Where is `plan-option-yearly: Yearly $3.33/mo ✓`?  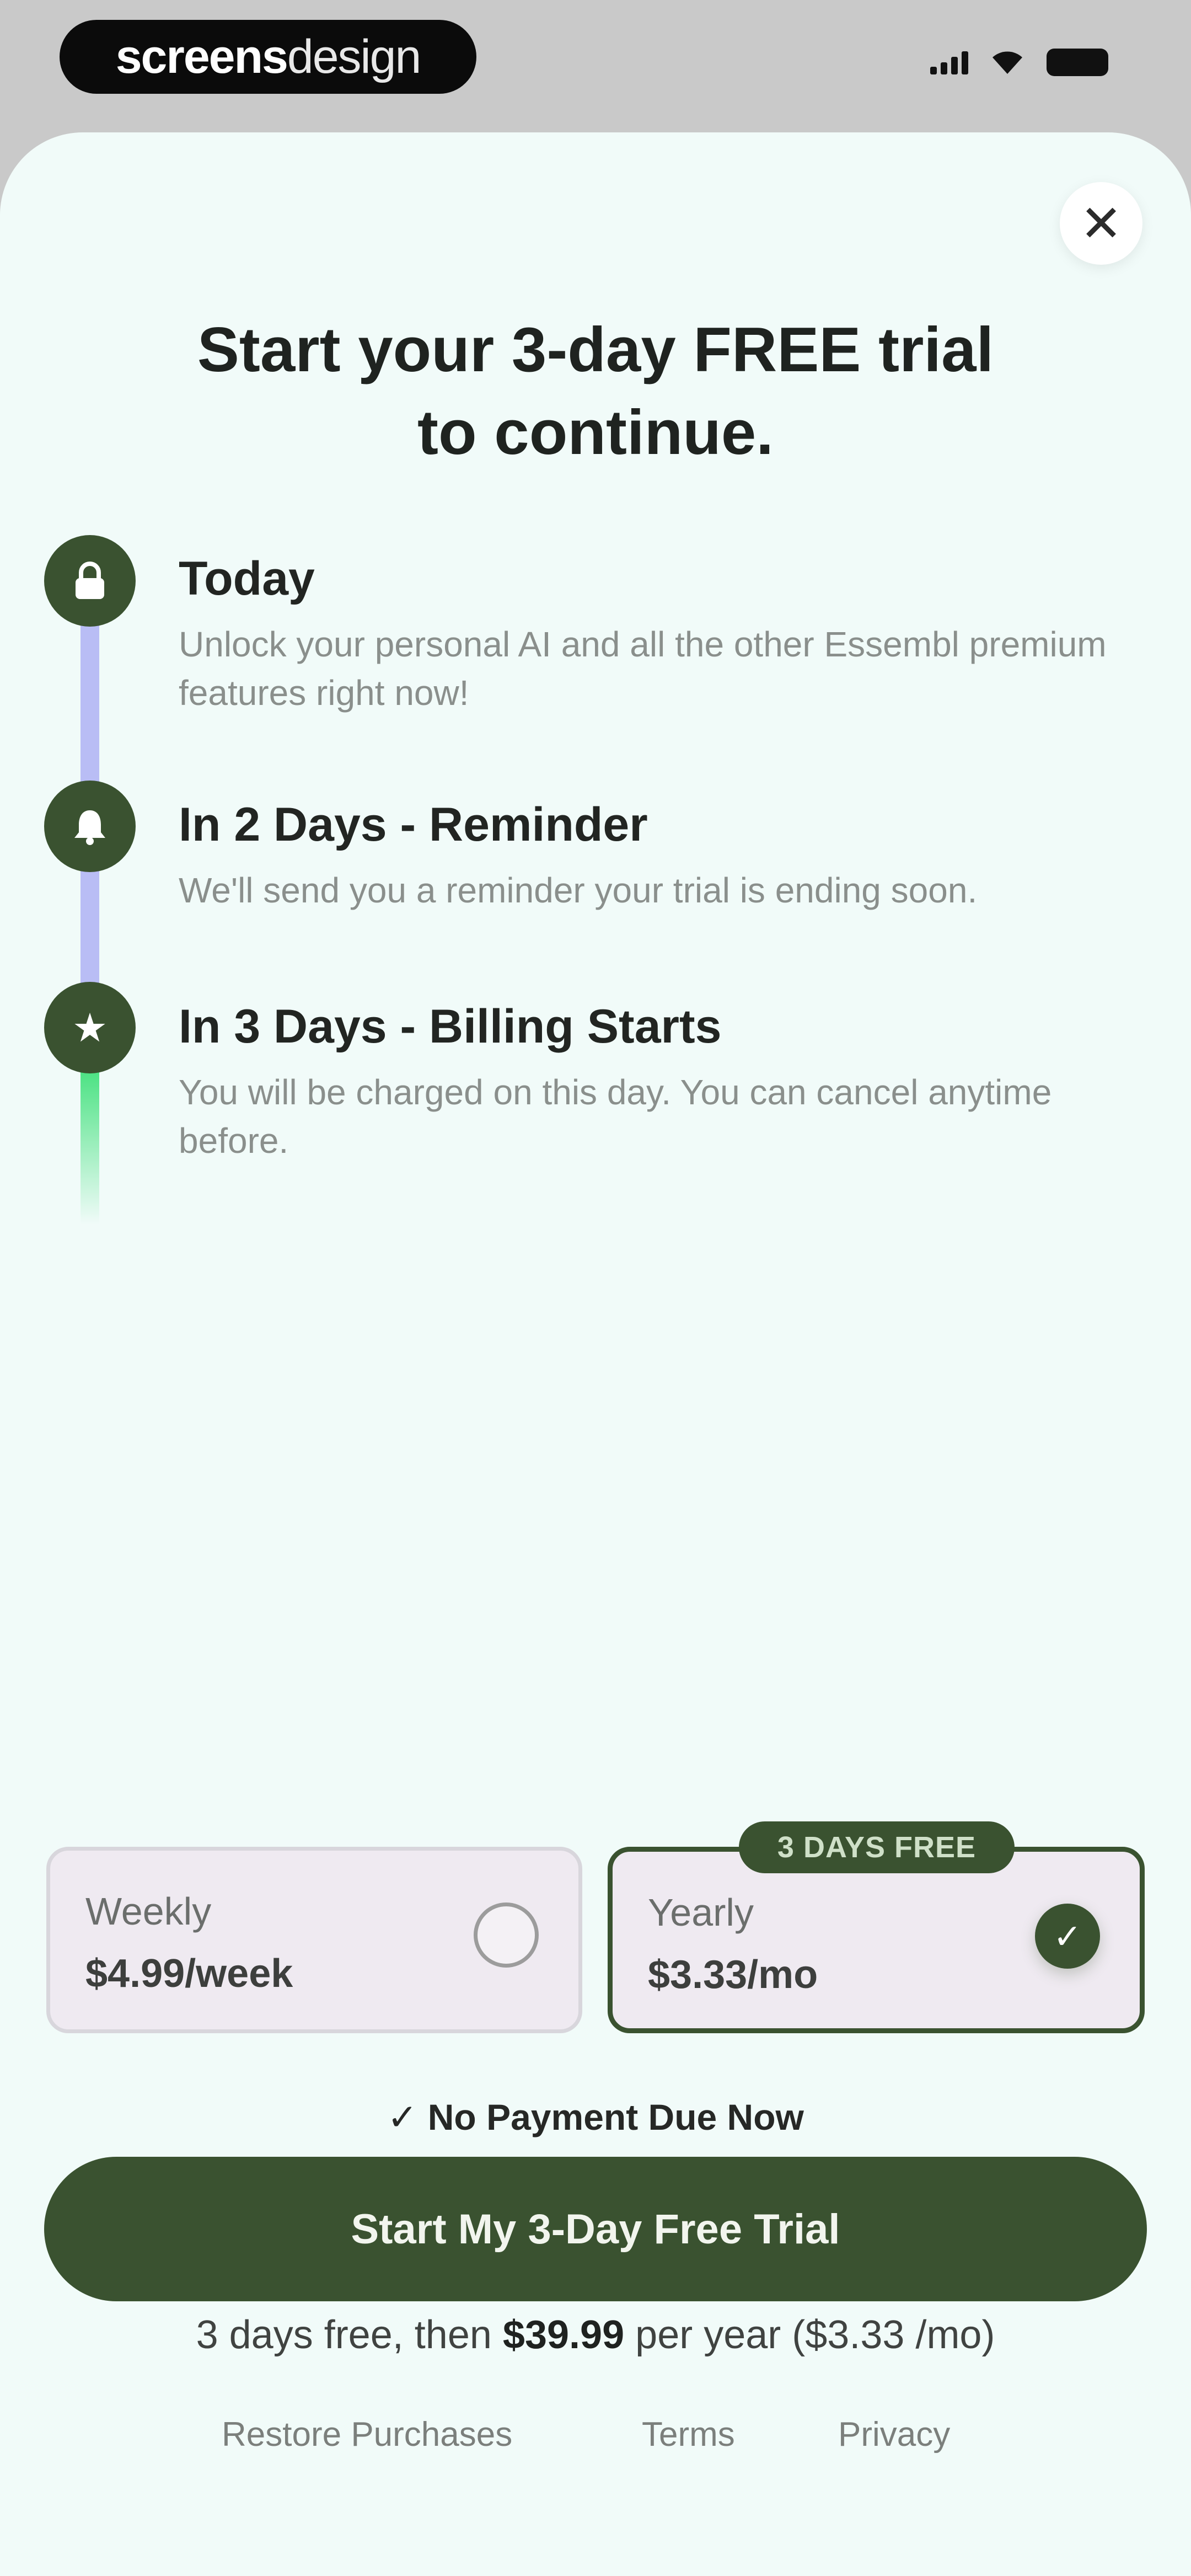 plan-option-yearly: Yearly $3.33/mo ✓ is located at coordinates (876, 1940).